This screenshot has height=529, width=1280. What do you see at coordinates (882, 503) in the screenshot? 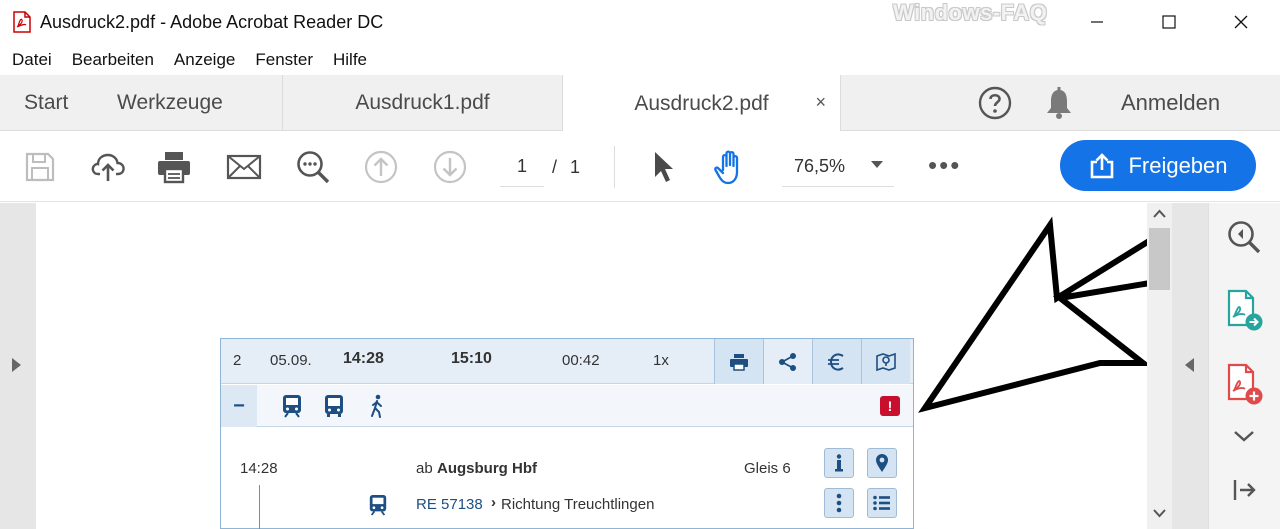
I see `details-list-button` at bounding box center [882, 503].